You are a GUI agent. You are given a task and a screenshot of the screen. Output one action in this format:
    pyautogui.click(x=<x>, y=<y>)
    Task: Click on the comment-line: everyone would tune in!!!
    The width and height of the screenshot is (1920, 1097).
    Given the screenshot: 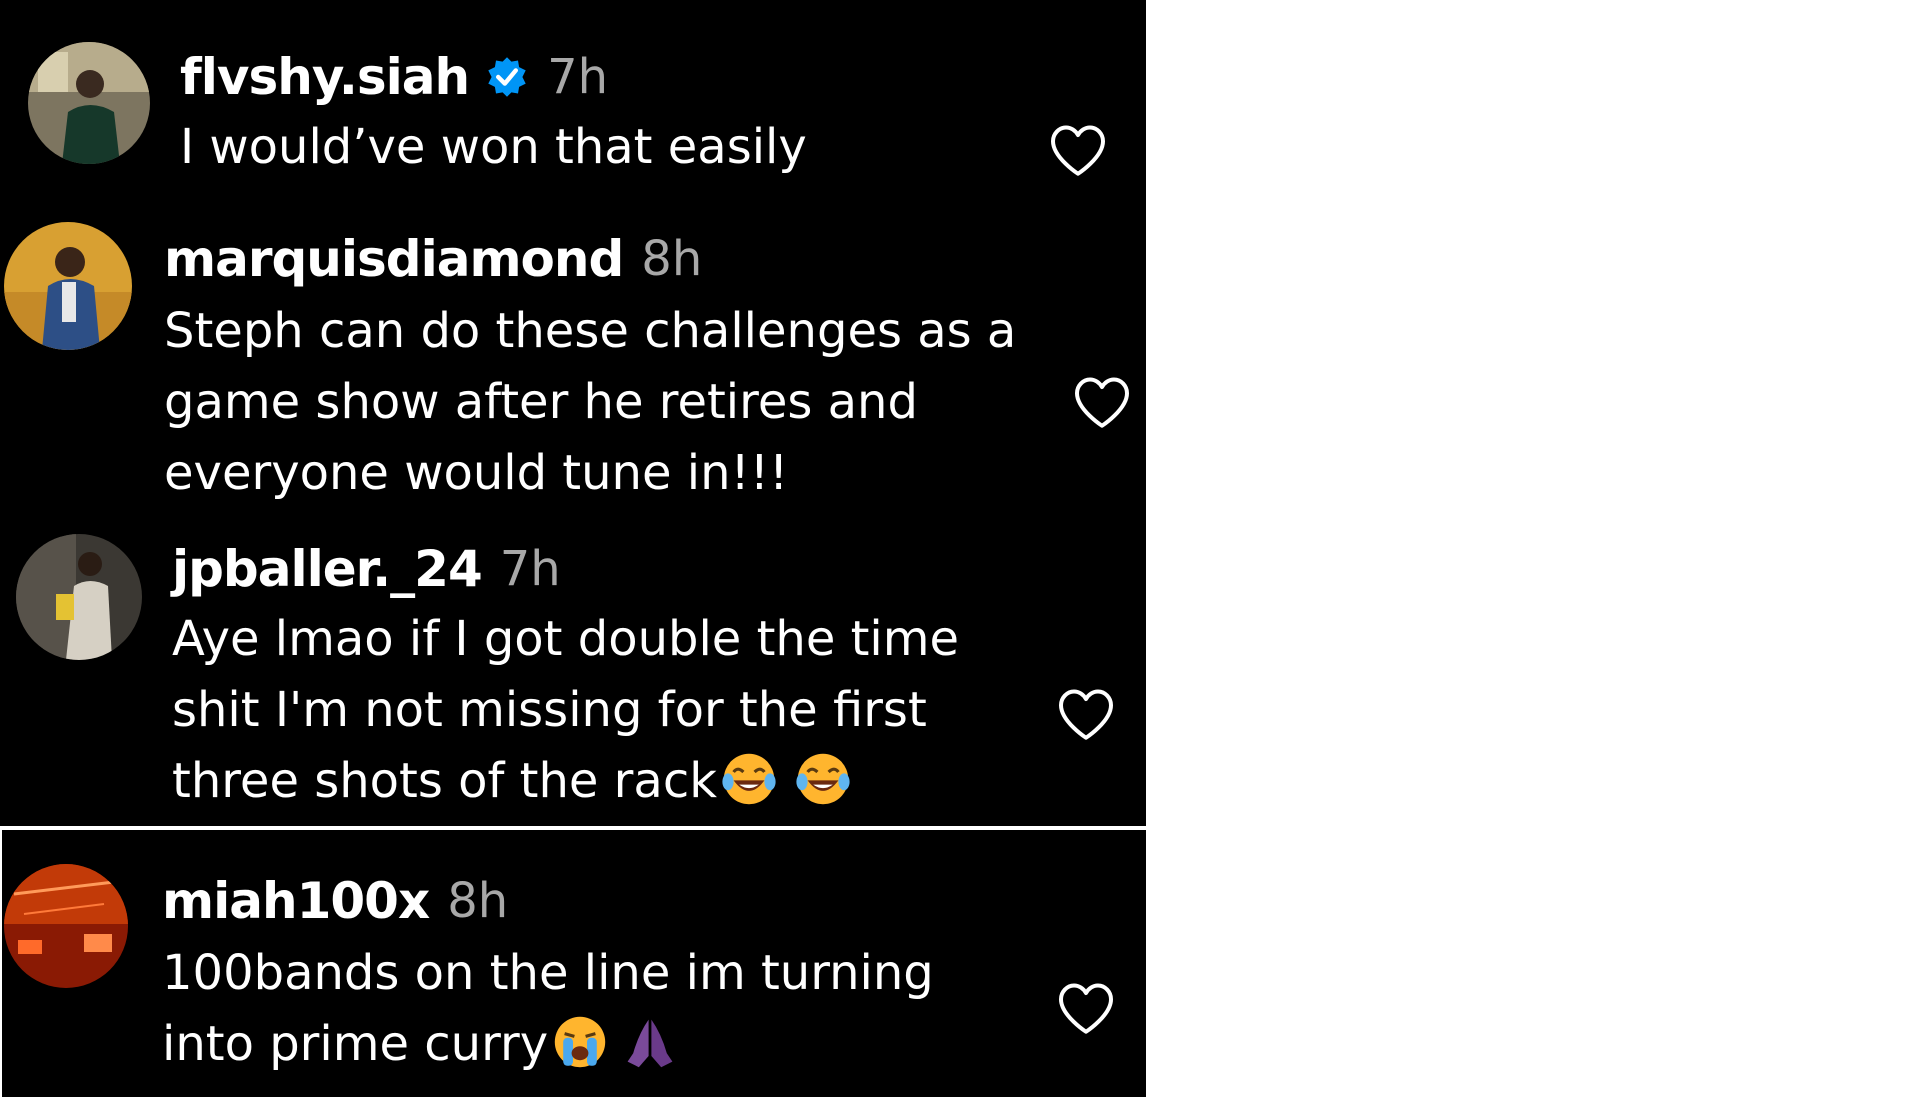 What is the action you would take?
    pyautogui.click(x=476, y=473)
    